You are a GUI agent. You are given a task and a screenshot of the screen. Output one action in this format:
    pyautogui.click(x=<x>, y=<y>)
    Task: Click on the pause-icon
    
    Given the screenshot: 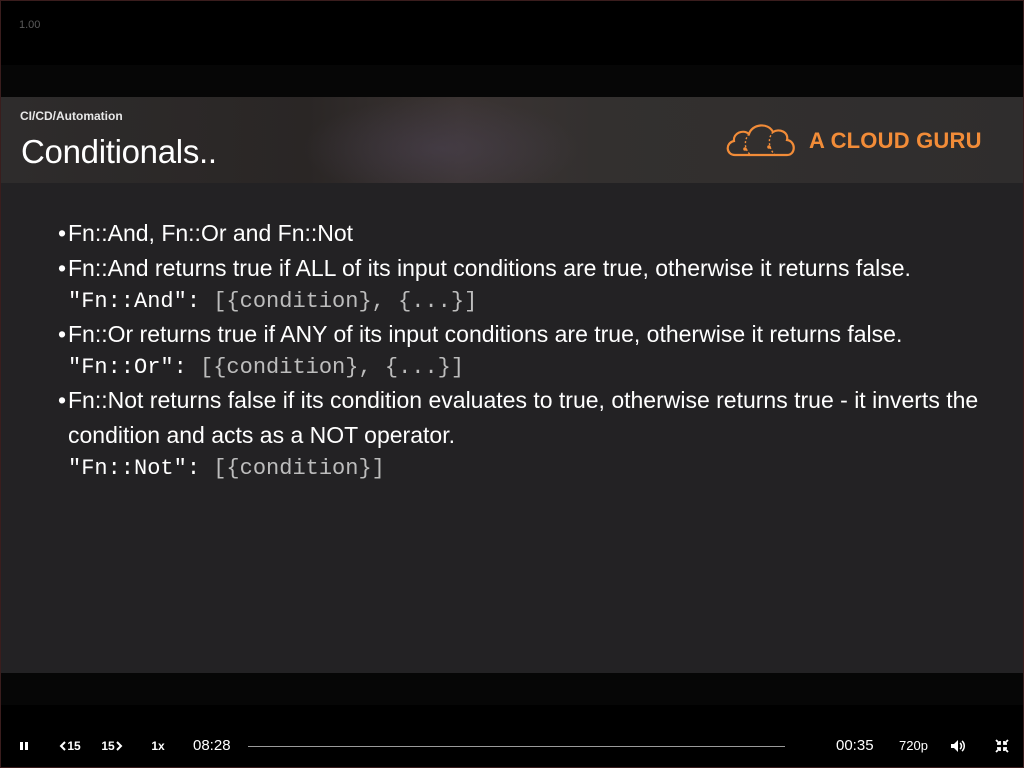 What is the action you would take?
    pyautogui.click(x=24, y=746)
    